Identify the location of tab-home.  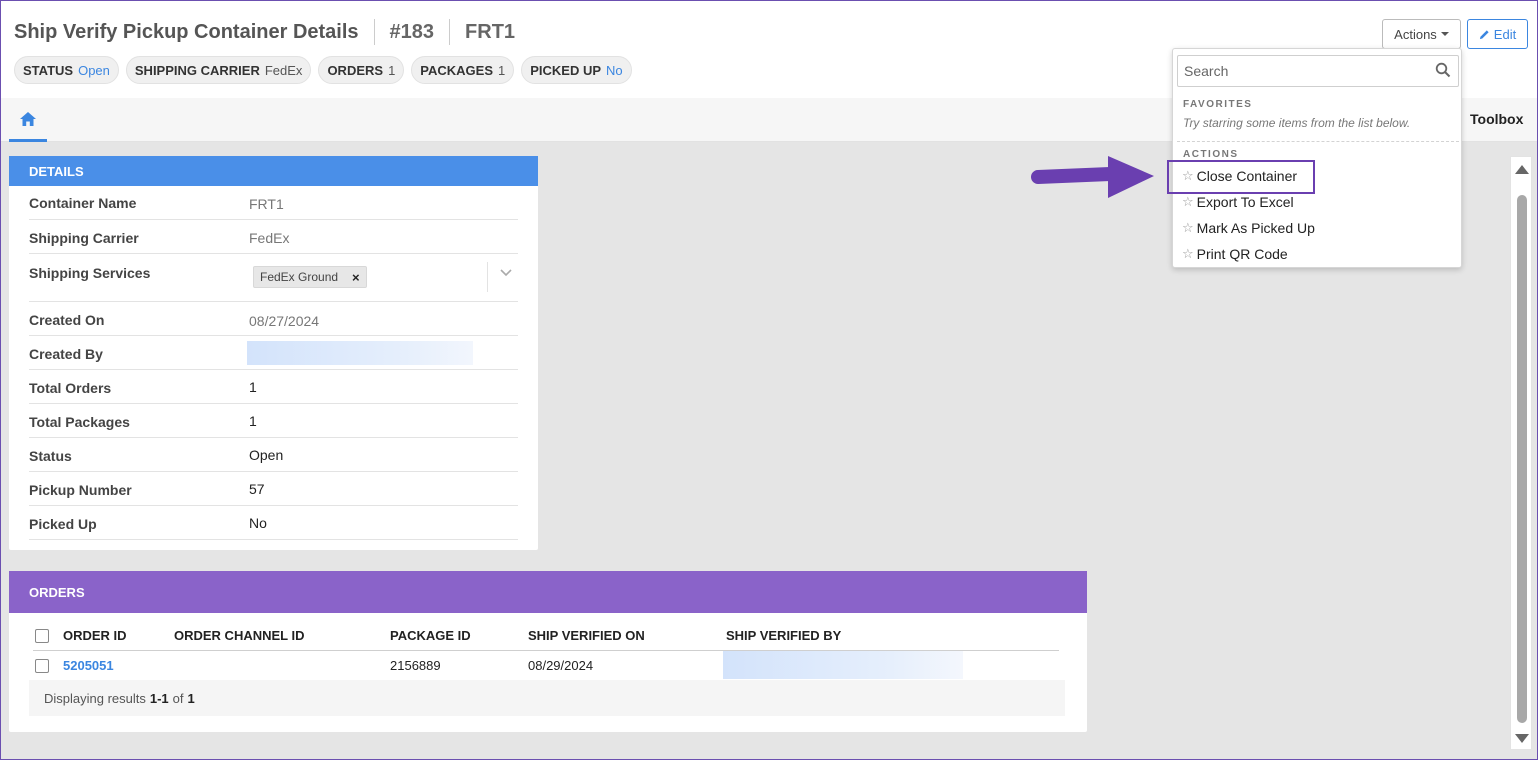
(28, 120).